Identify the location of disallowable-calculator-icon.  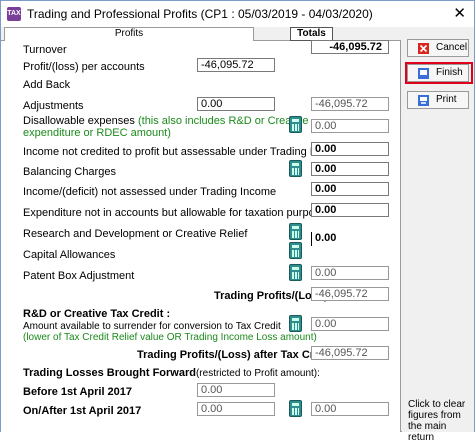
(295, 124).